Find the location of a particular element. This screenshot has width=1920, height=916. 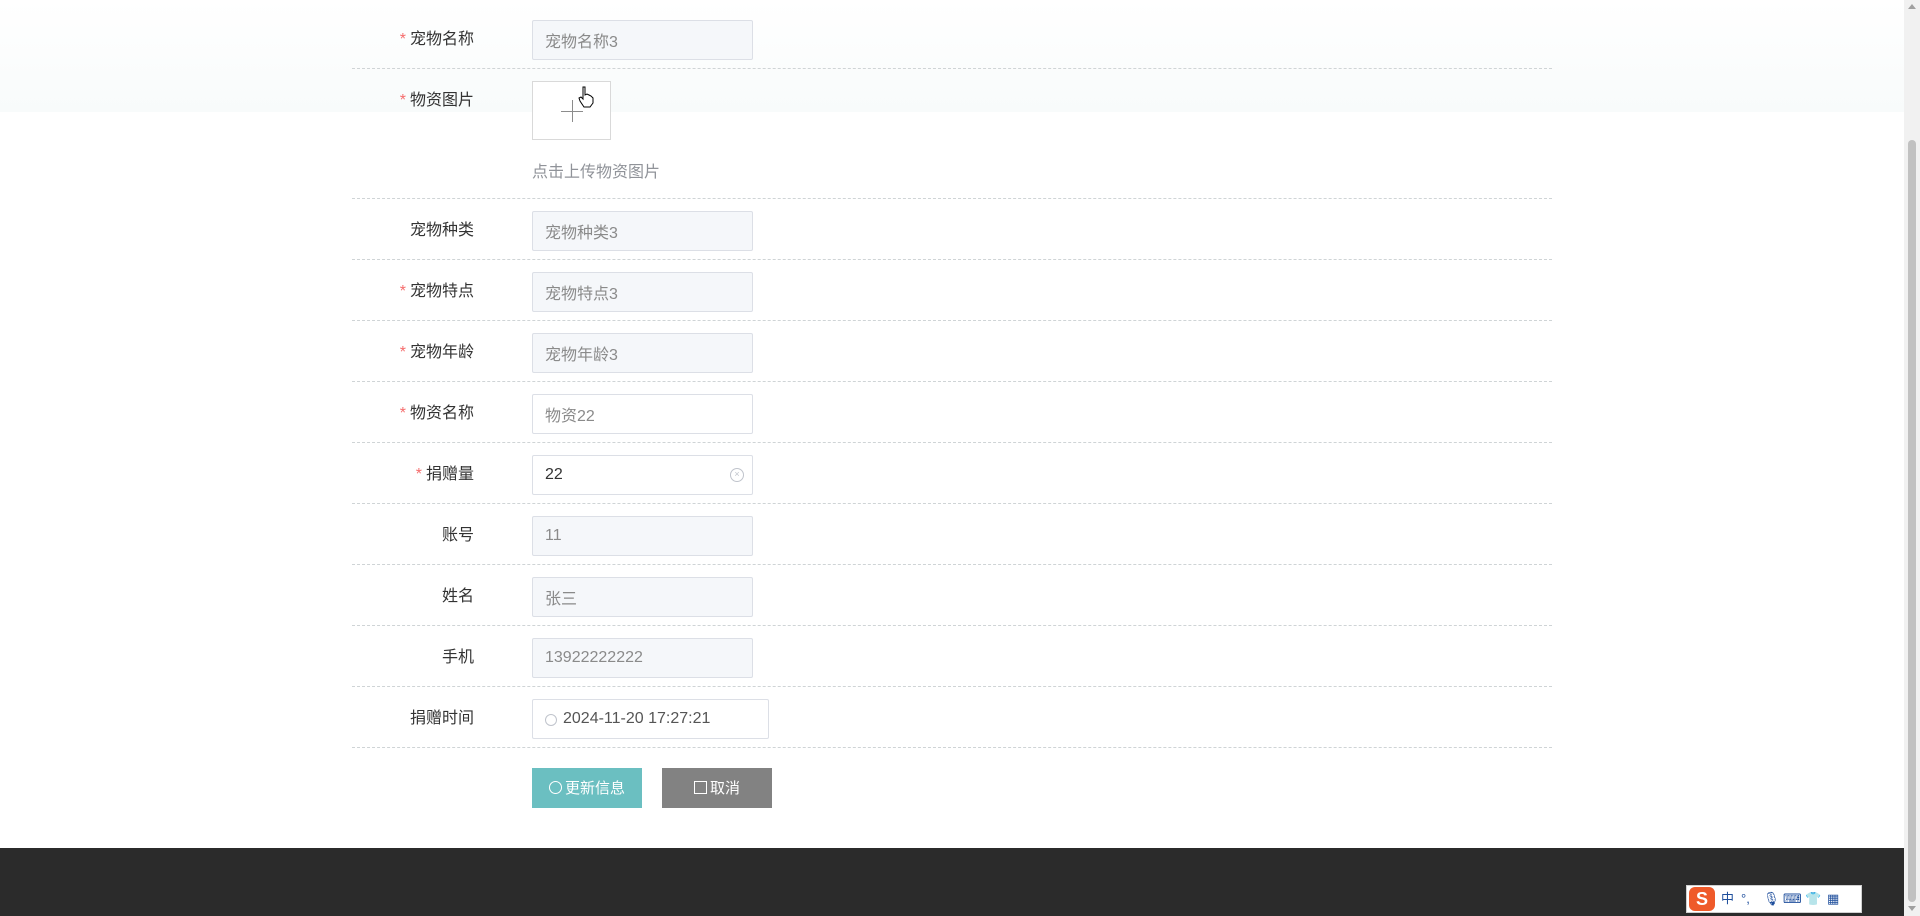

ime-logo: S is located at coordinates (1702, 899).